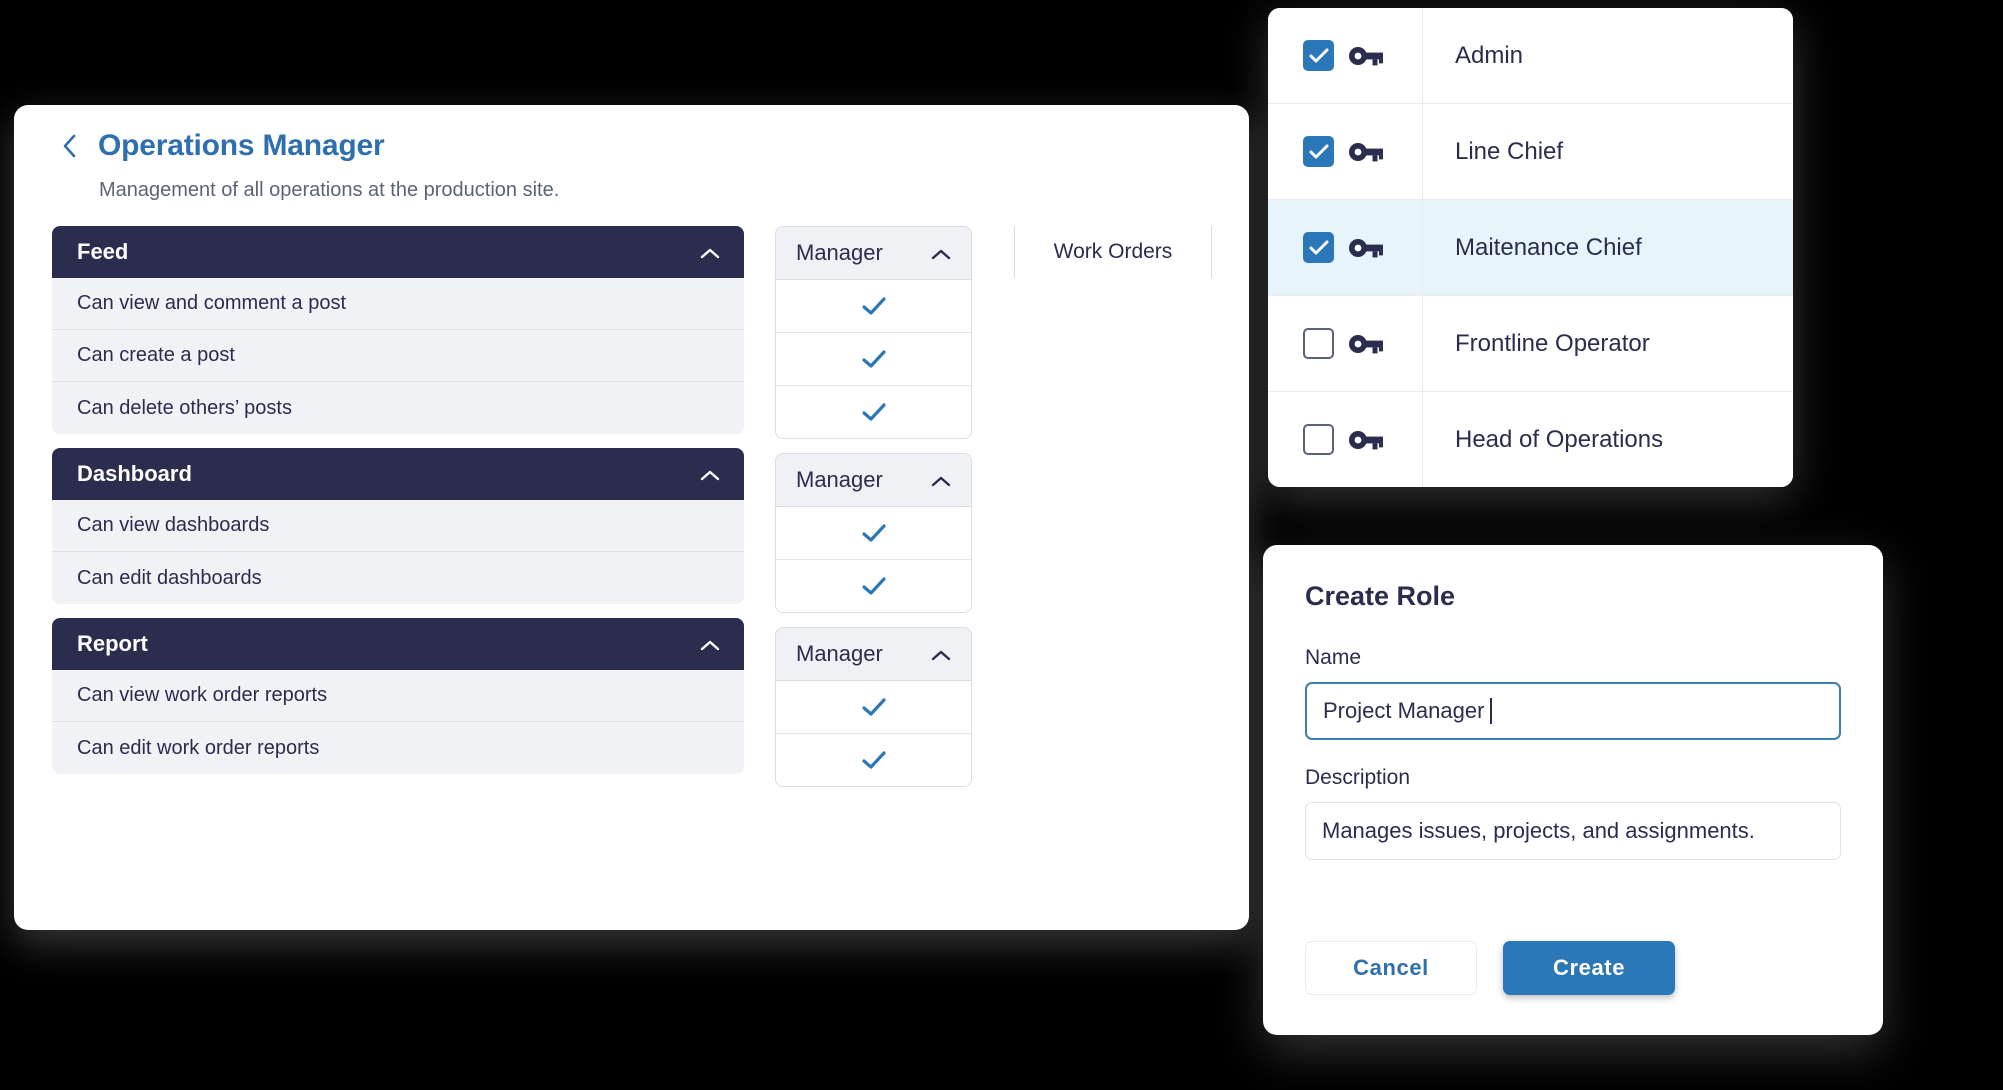 The image size is (2003, 1090). What do you see at coordinates (1333, 657) in the screenshot?
I see `name-field-label: Name` at bounding box center [1333, 657].